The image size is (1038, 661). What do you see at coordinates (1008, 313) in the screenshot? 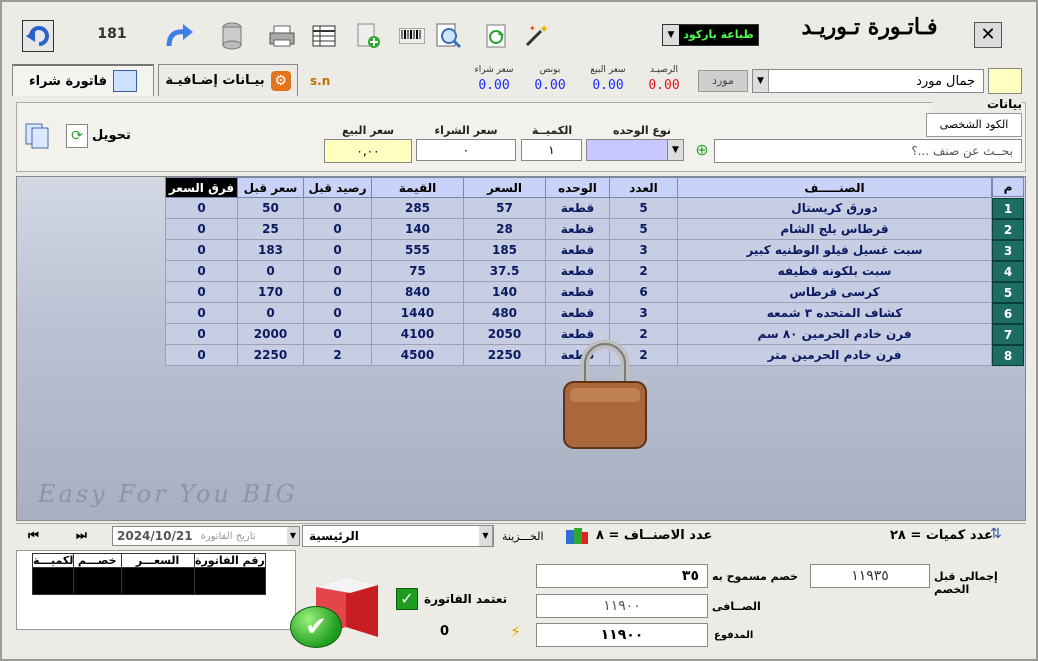
I see `row-number: 6` at bounding box center [1008, 313].